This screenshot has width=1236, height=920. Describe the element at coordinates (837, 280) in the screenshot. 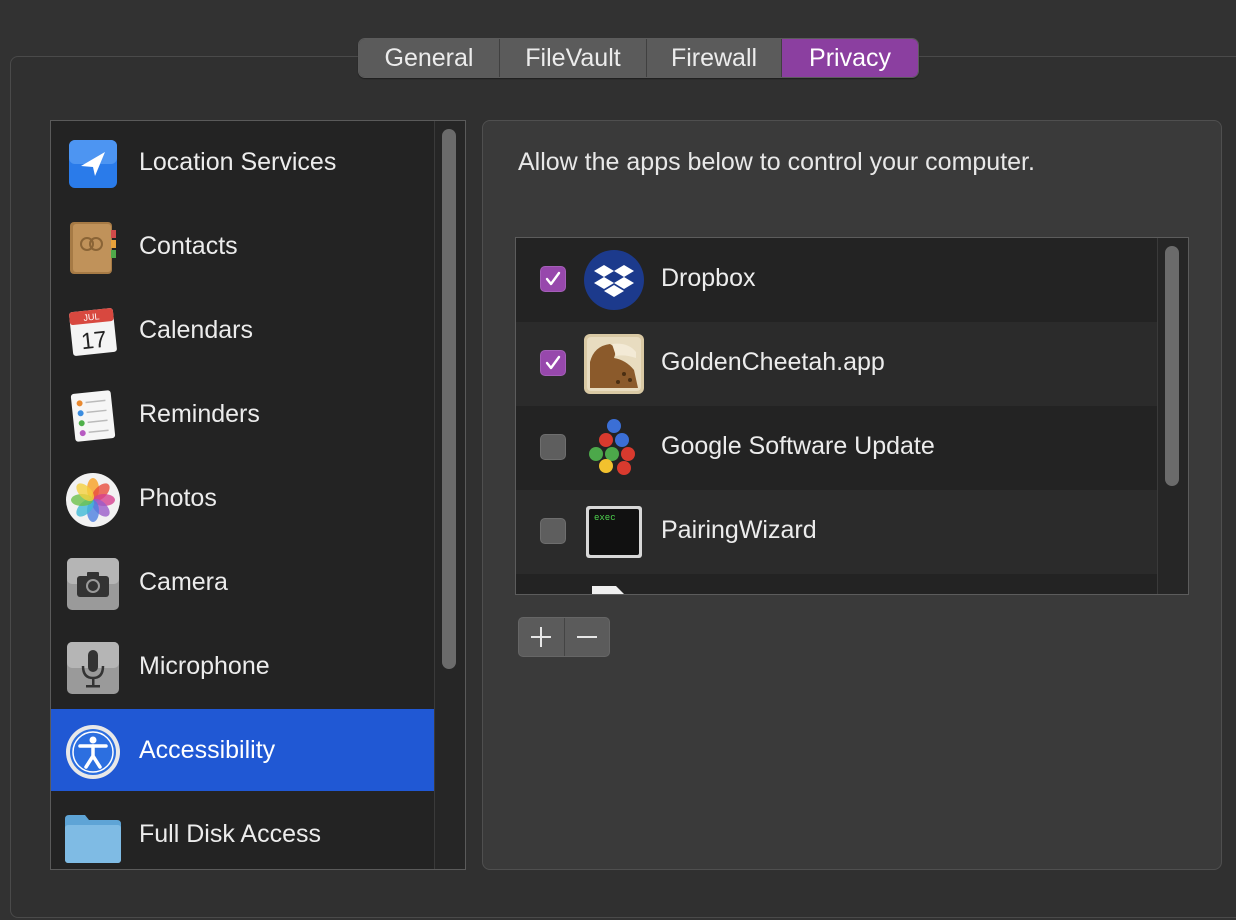

I see `app-row-dropbox: Dropbox` at that location.